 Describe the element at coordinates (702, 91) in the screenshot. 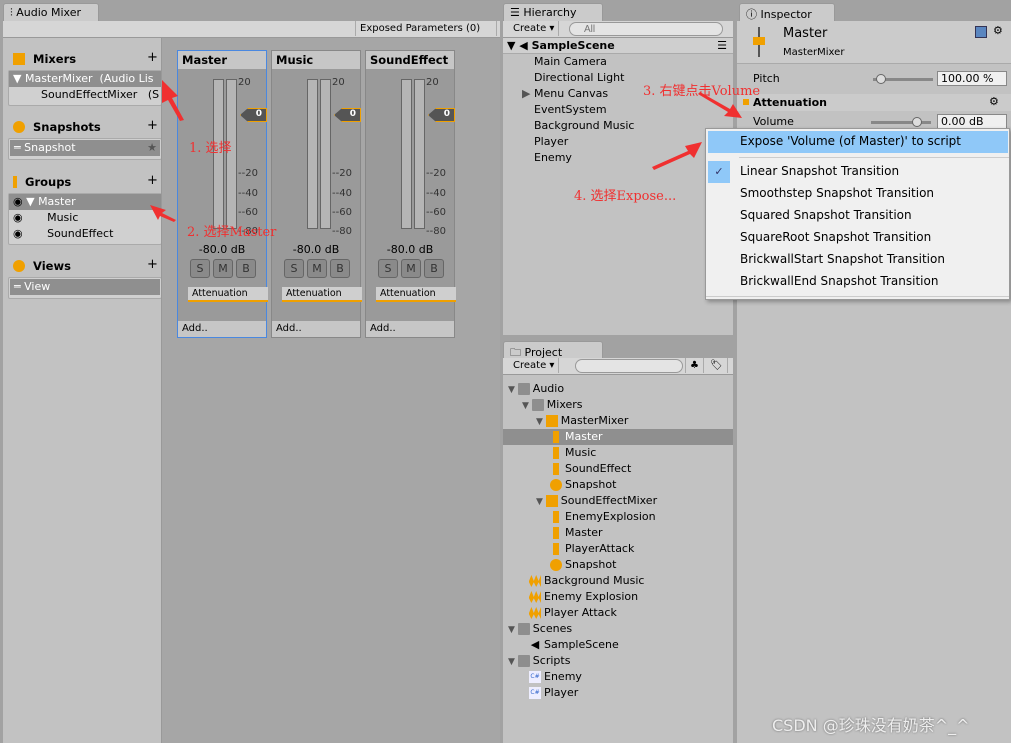

I see `annotation-step-3: 3. 右键点击Volume` at that location.